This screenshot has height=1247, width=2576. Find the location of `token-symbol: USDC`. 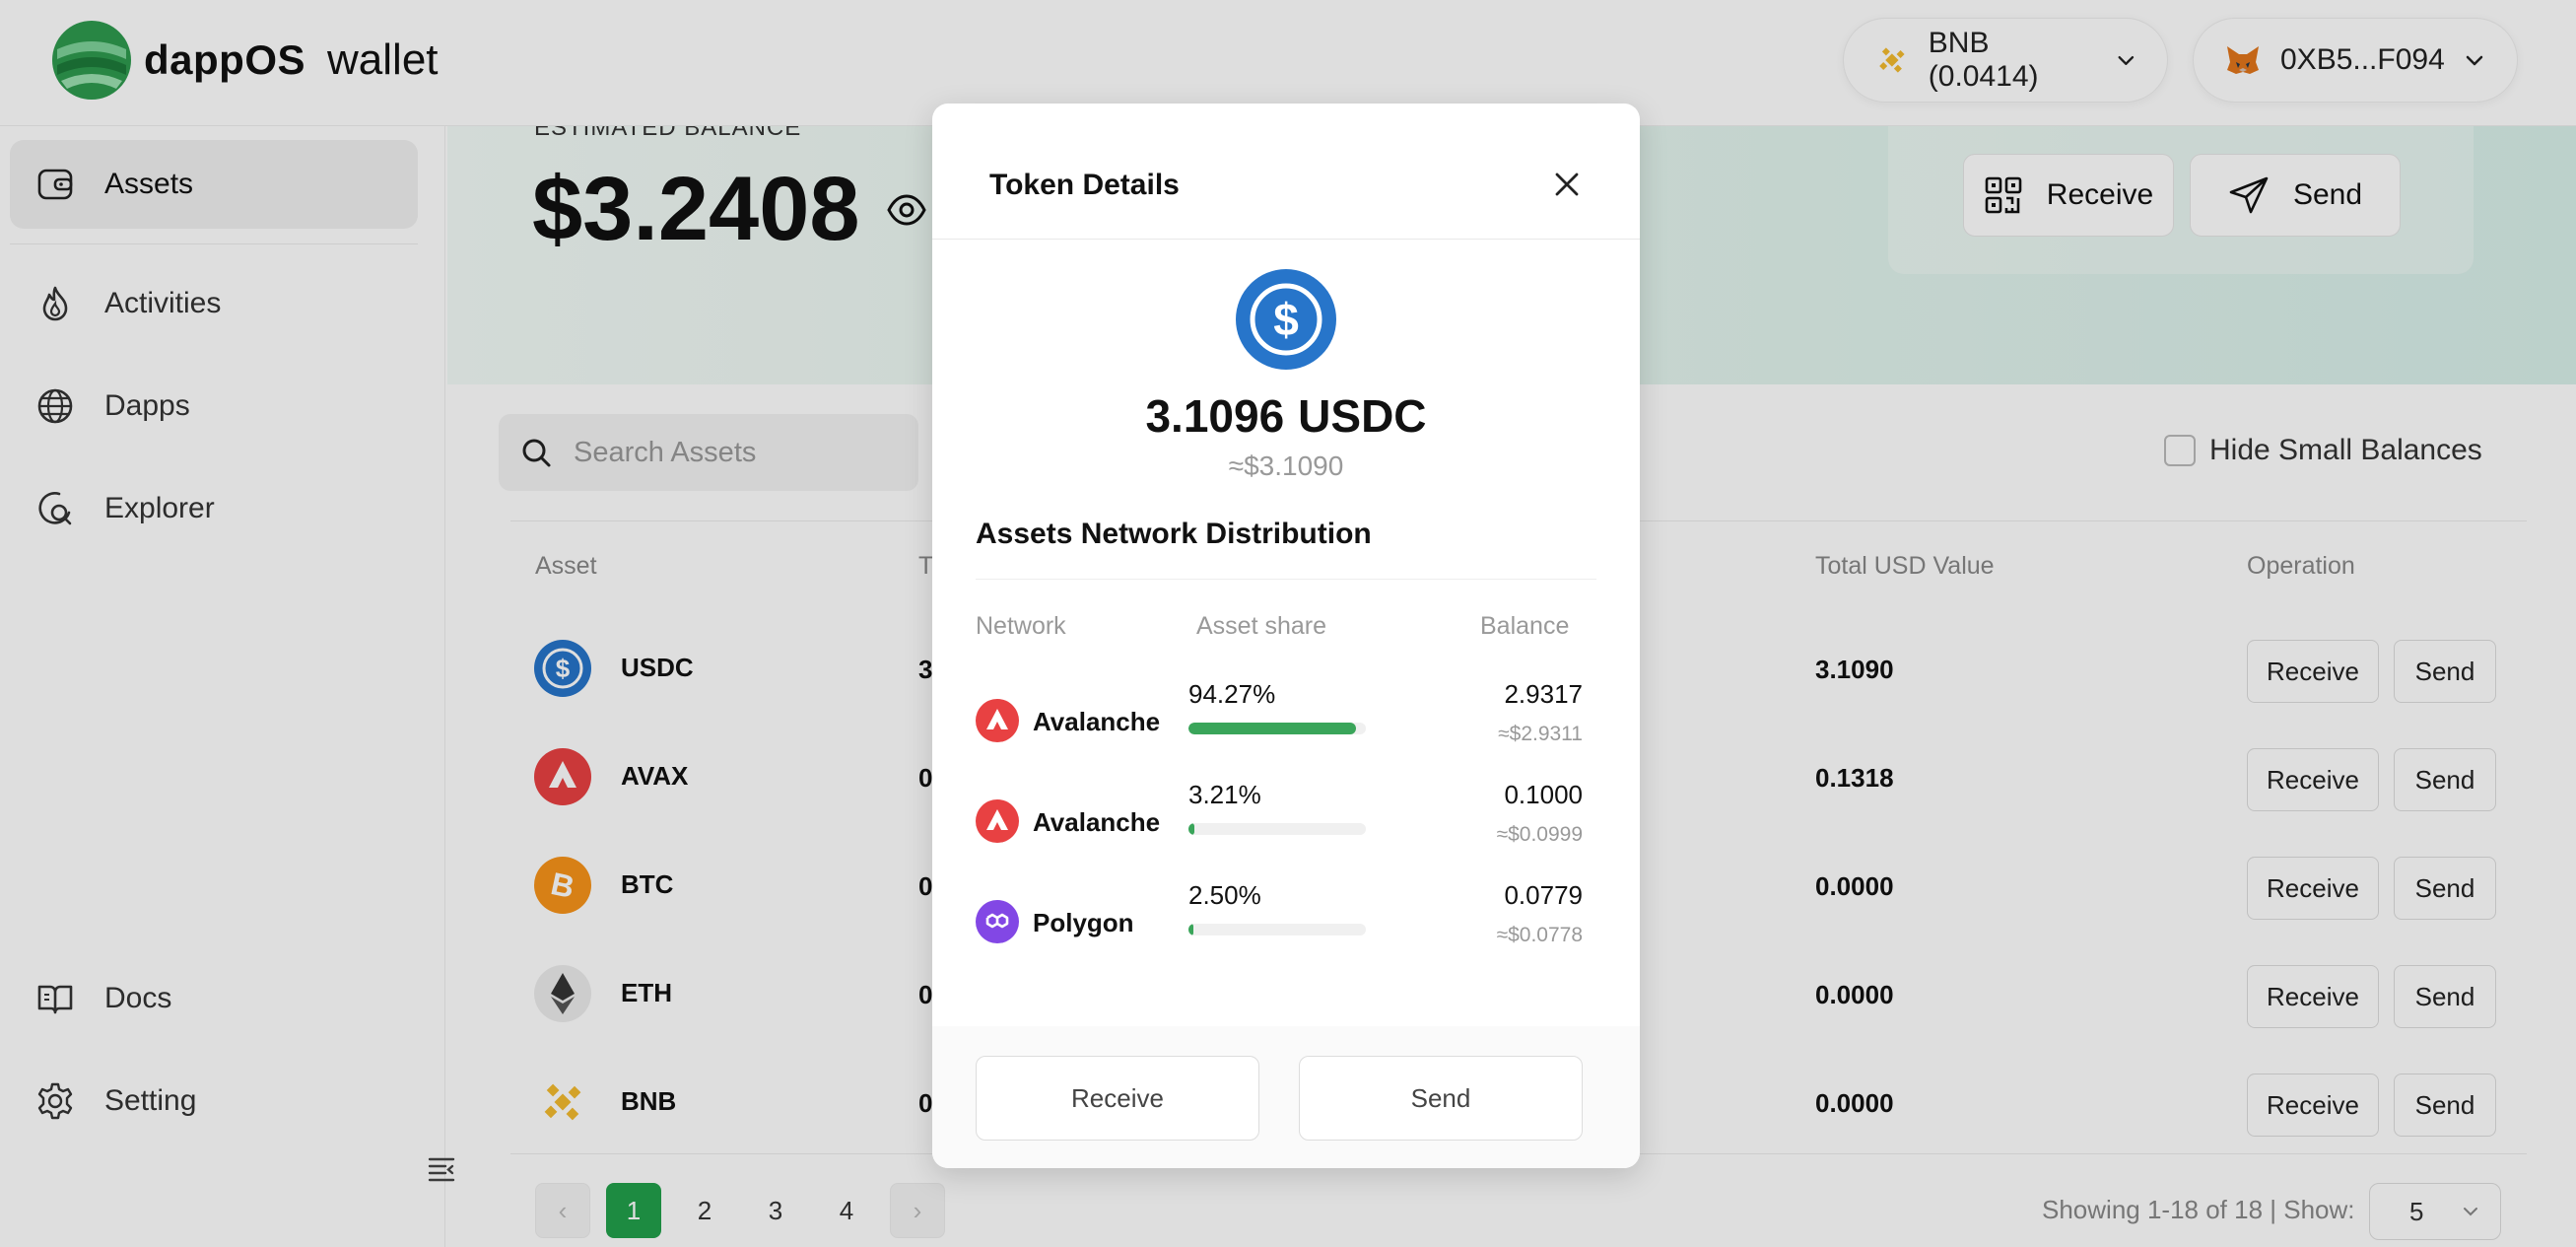

token-symbol: USDC is located at coordinates (1362, 416).